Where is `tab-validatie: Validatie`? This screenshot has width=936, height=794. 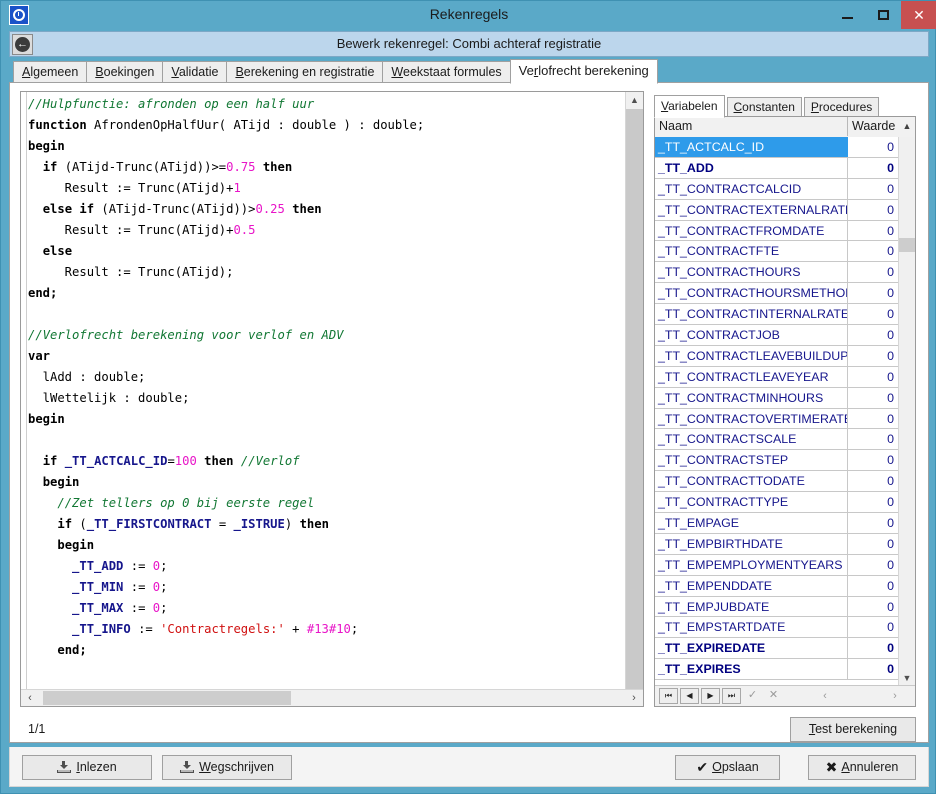
tab-validatie: Validatie is located at coordinates (195, 72).